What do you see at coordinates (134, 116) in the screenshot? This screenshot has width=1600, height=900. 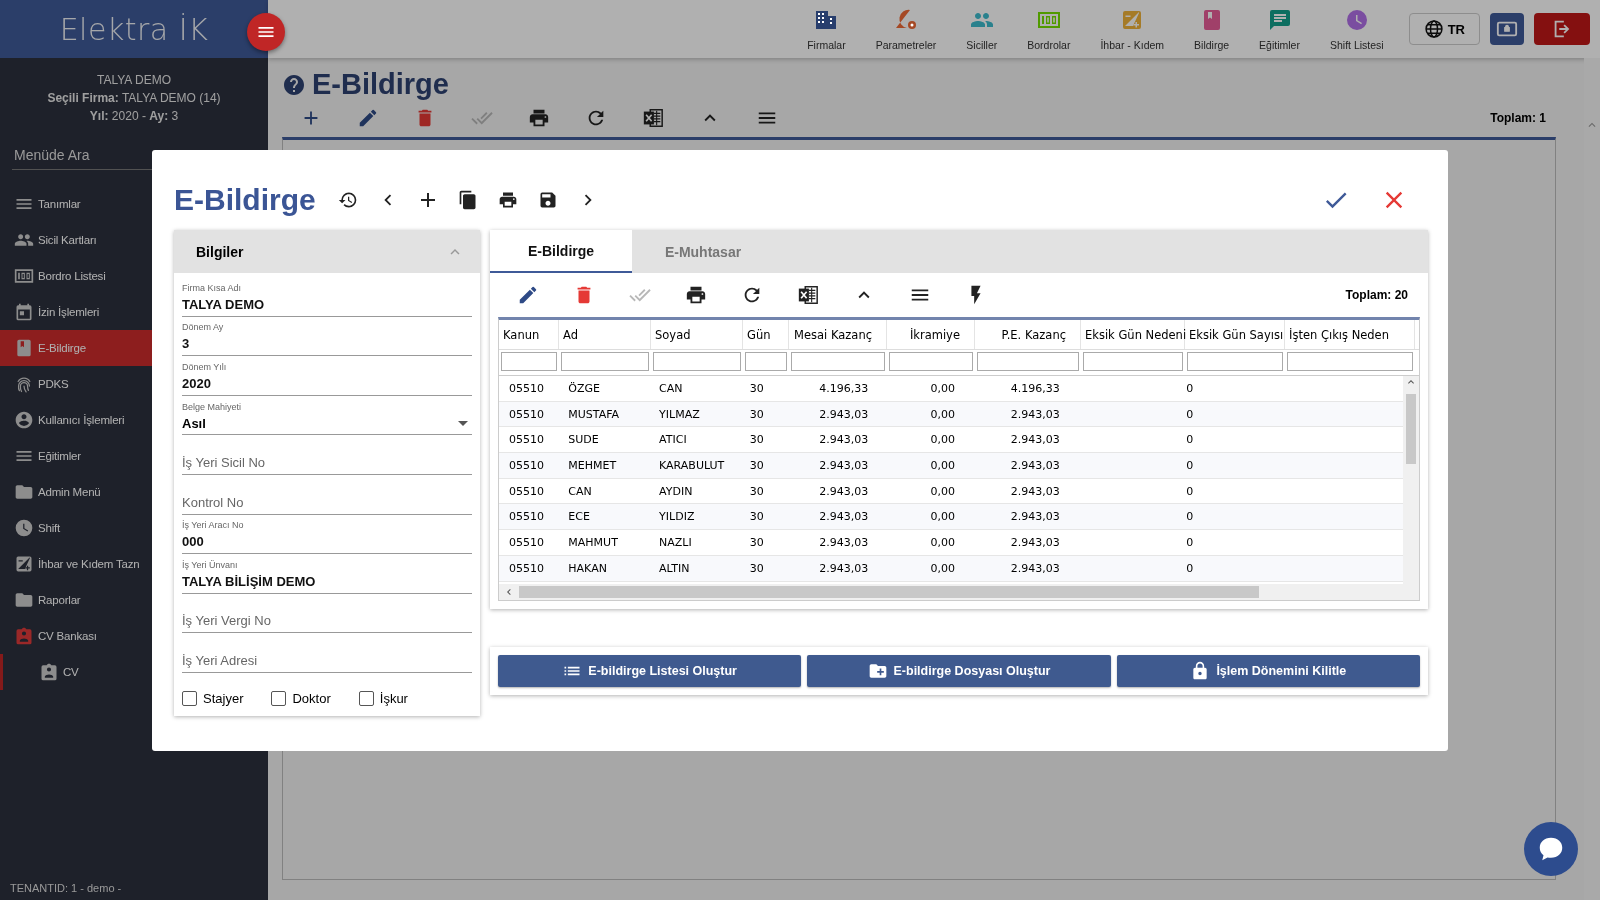 I see `period-info: Yıl: 2020 - Ay: 3` at bounding box center [134, 116].